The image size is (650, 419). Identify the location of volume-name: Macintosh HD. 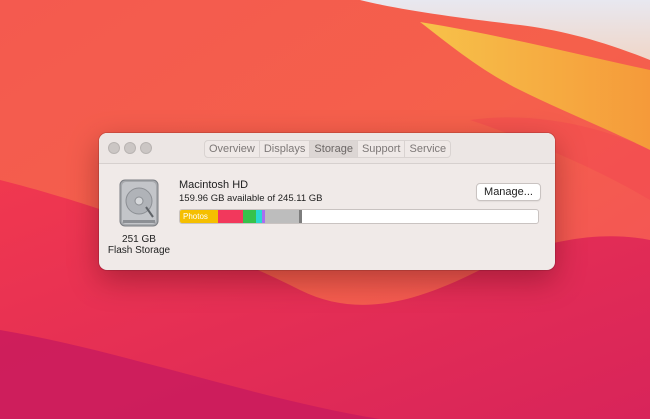
(214, 185).